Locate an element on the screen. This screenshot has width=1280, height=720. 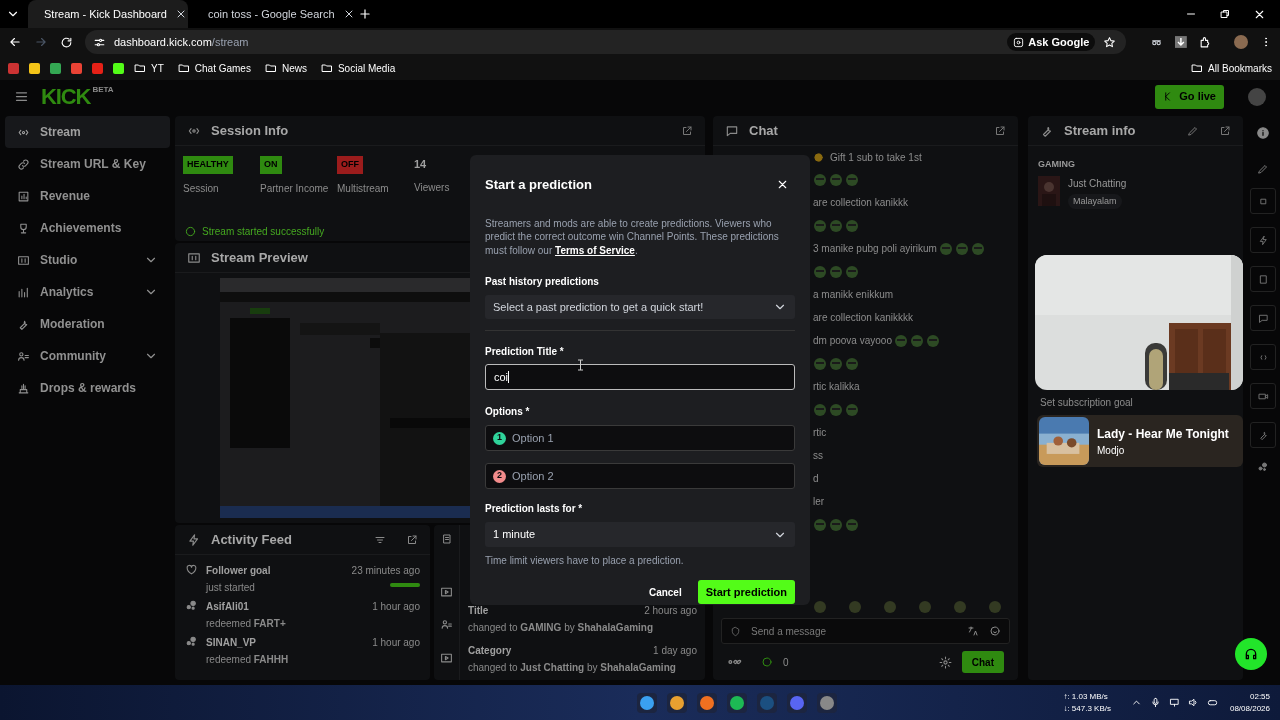
edit-icon is located at coordinates (1193, 130).